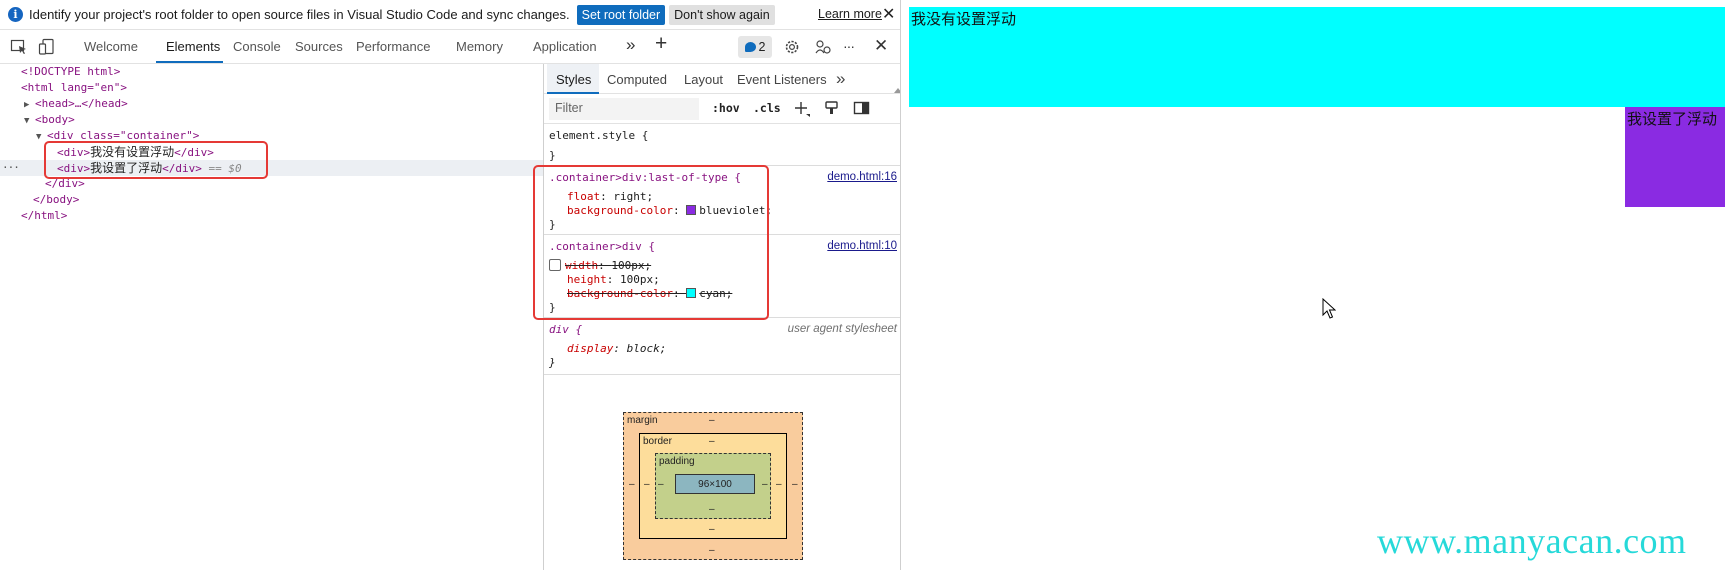 The width and height of the screenshot is (1725, 570). Describe the element at coordinates (888, 14) in the screenshot. I see `infobar-close-icon: ✕` at that location.